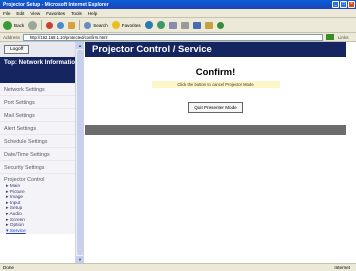 Image resolution: width=356 pixels, height=271 pixels. Describe the element at coordinates (131, 25) in the screenshot. I see `favorites-label: Favorites` at that location.